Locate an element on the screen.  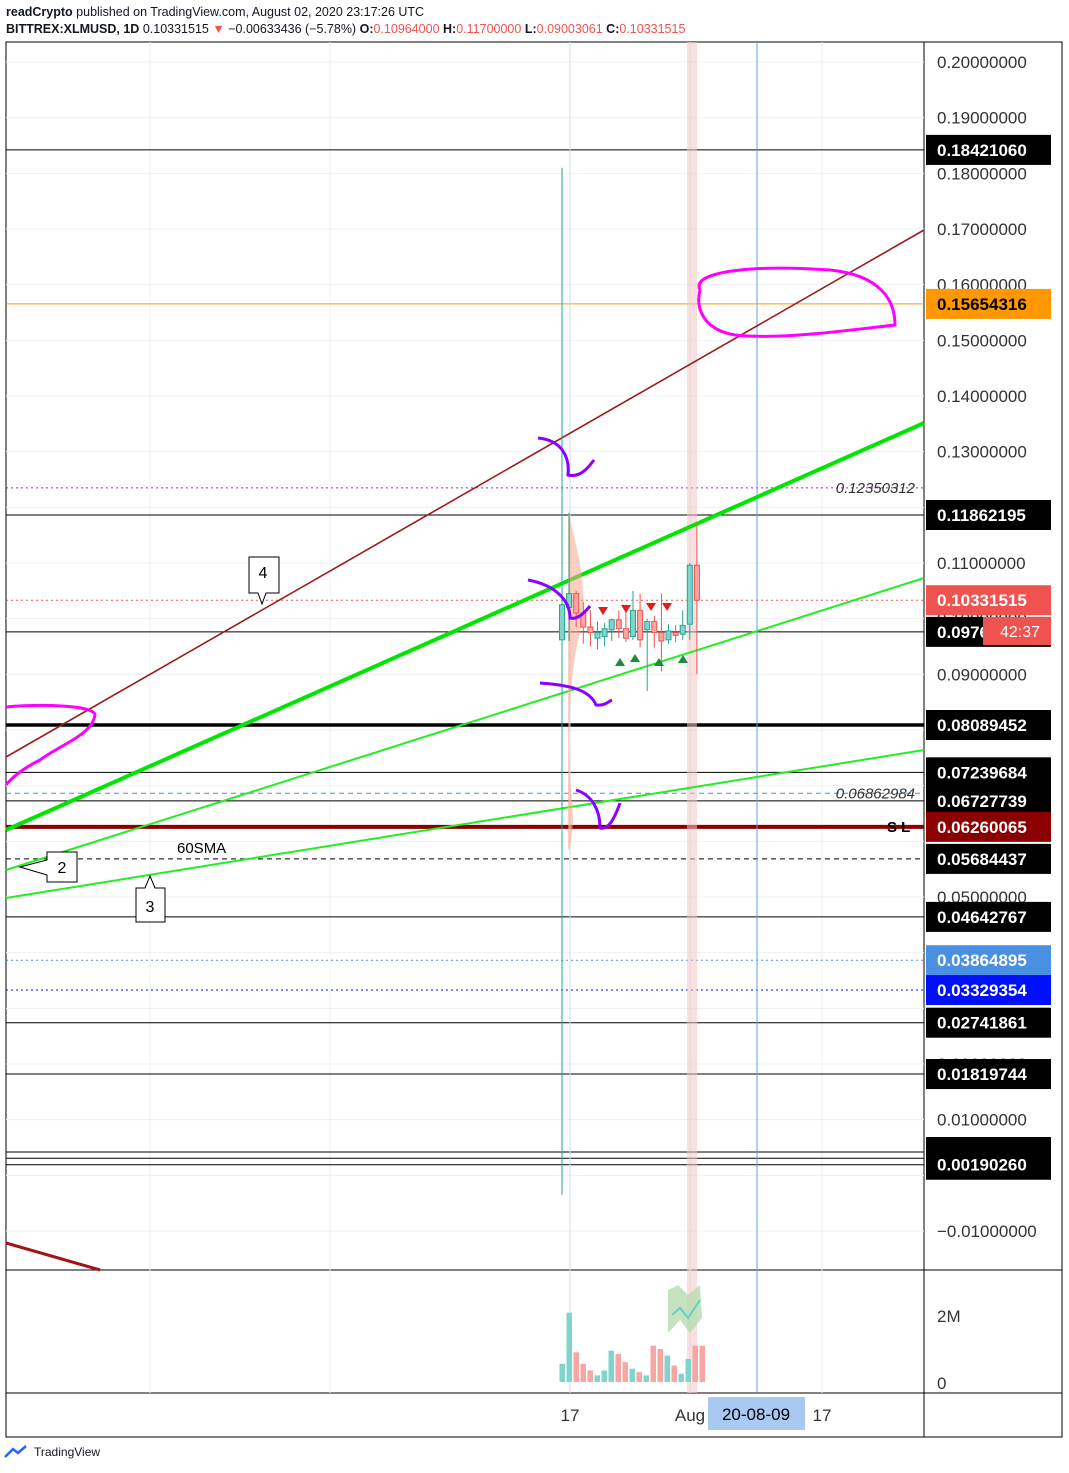
price-label: 0.06727739 is located at coordinates (982, 801).